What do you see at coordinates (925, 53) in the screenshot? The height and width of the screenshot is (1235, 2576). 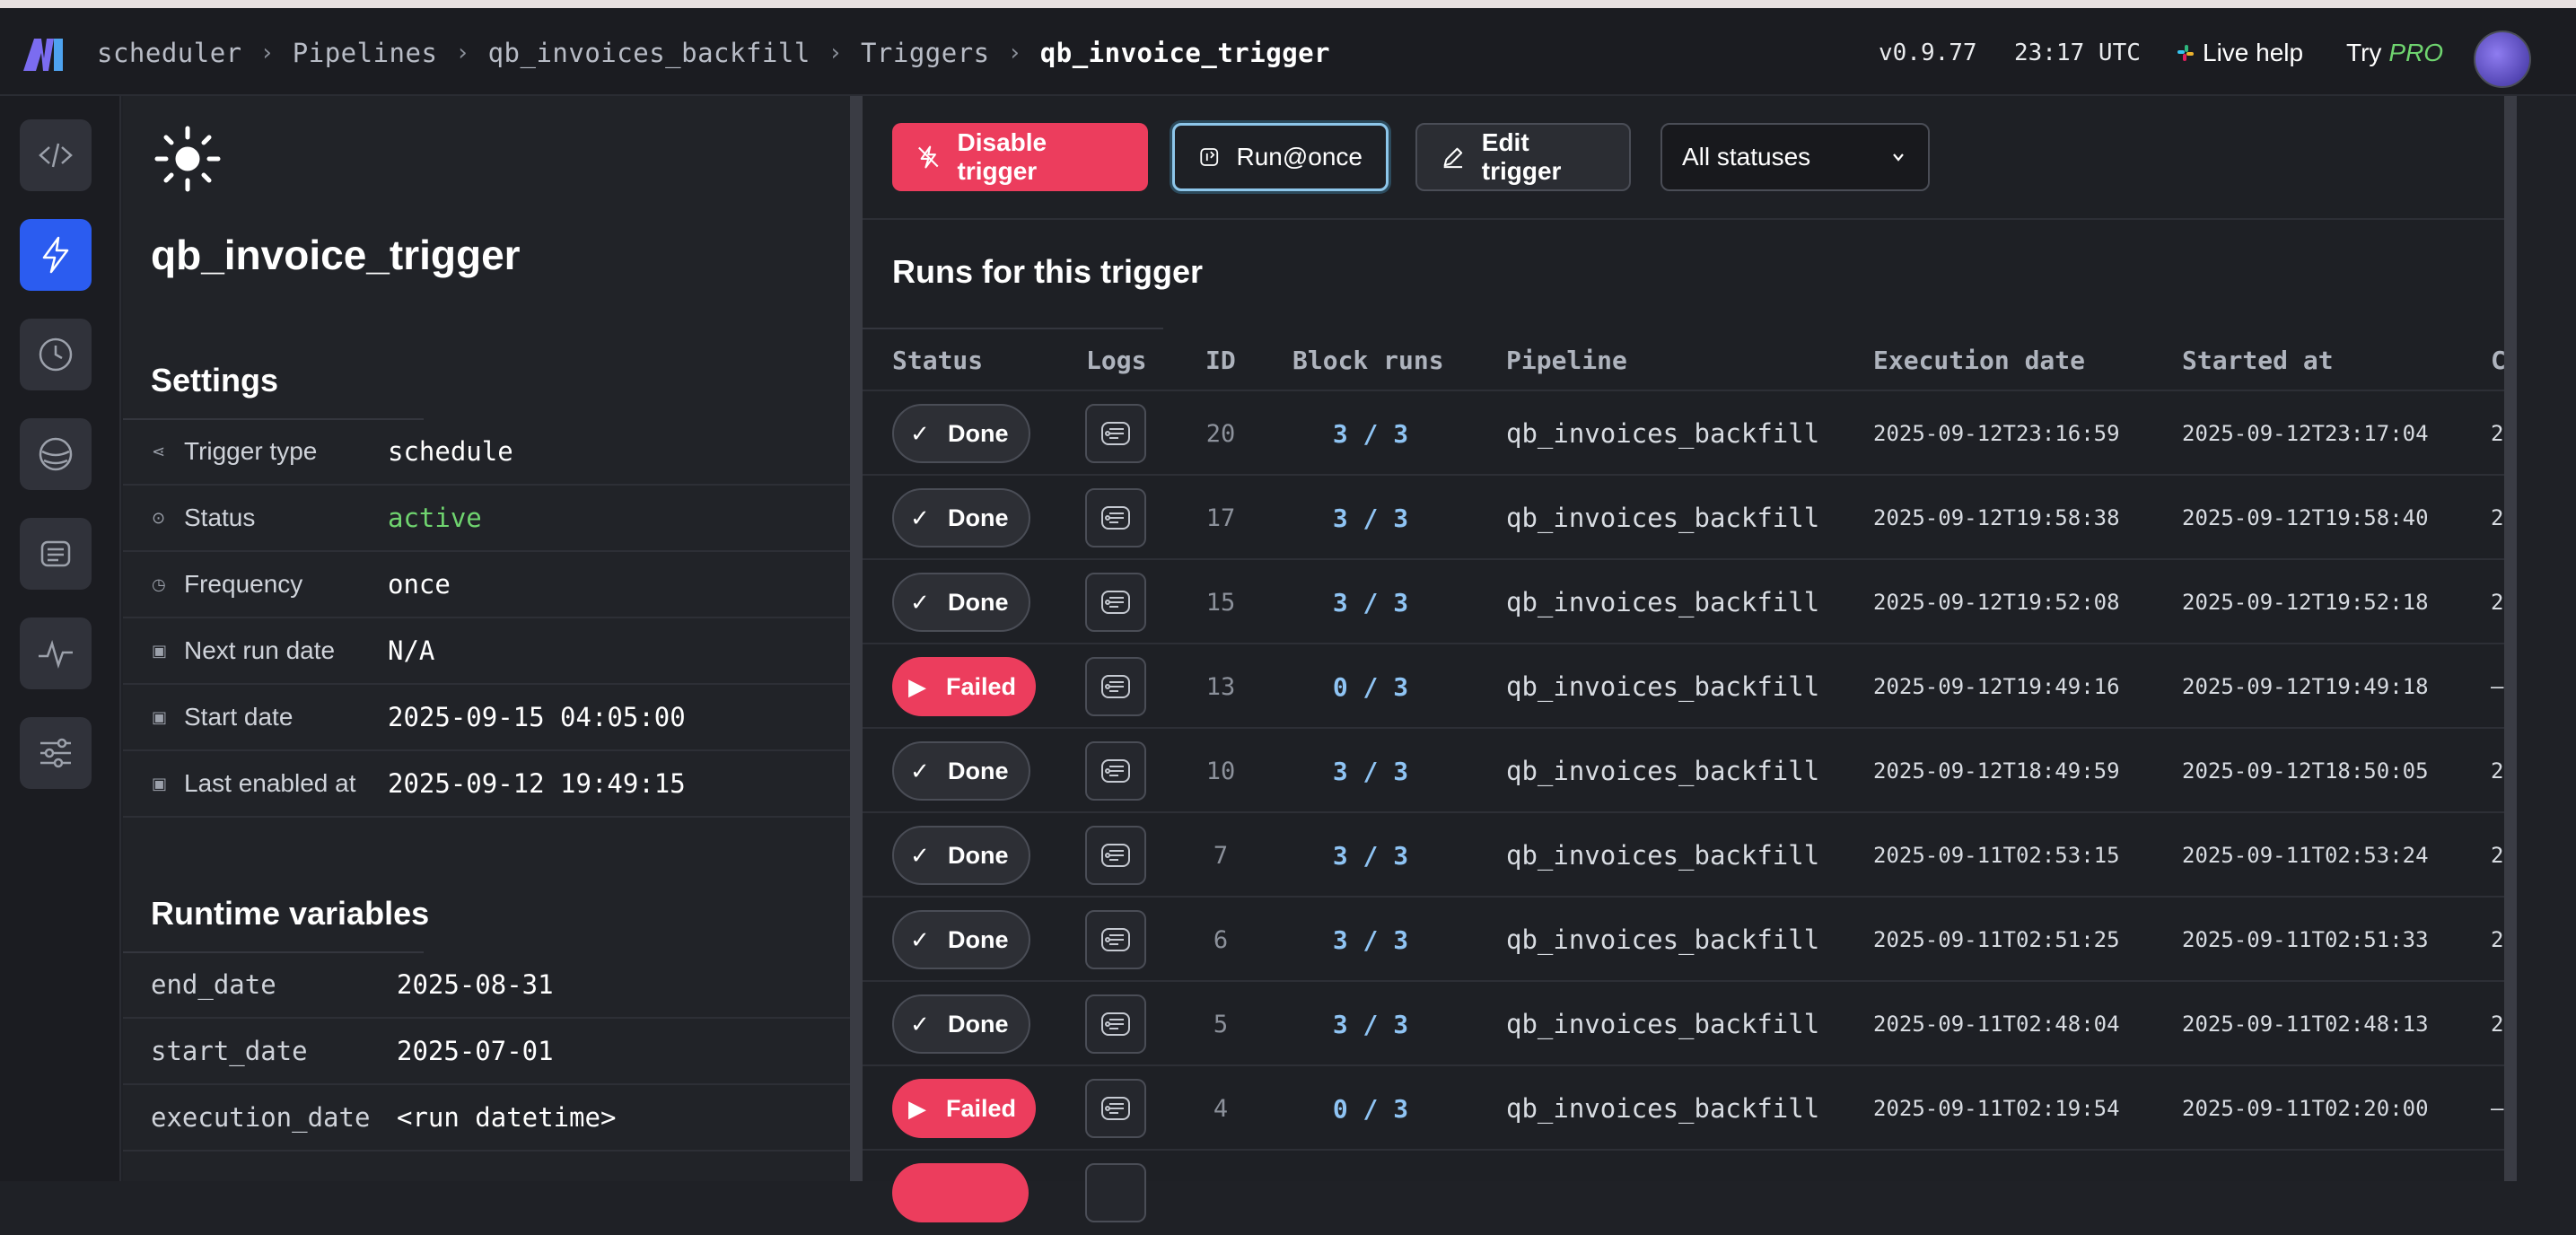 I see `breadcrumb-item-triggers: Triggers` at bounding box center [925, 53].